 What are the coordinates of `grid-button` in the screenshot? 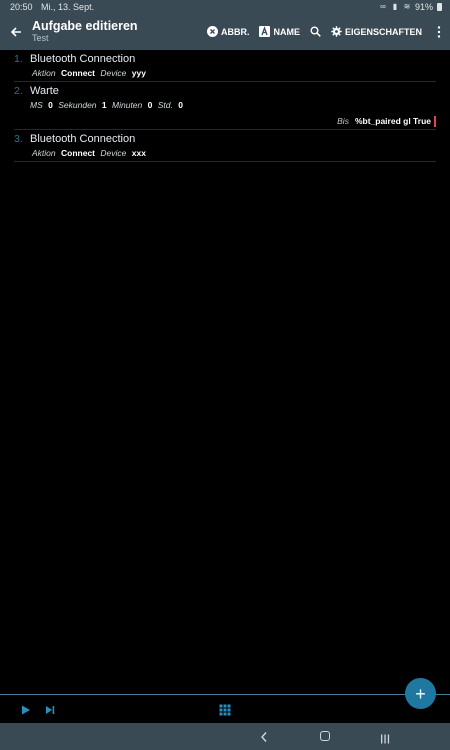 It's located at (225, 709).